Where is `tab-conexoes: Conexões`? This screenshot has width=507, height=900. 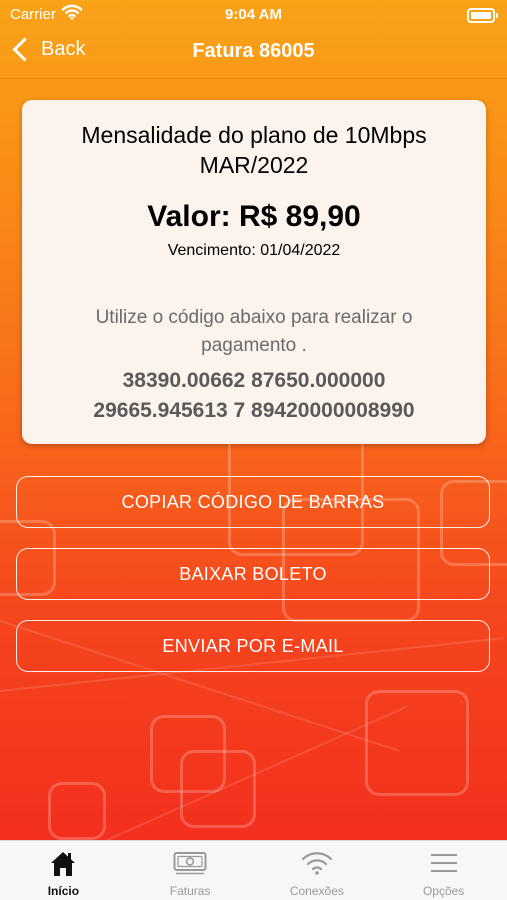 tab-conexoes: Conexões is located at coordinates (317, 870).